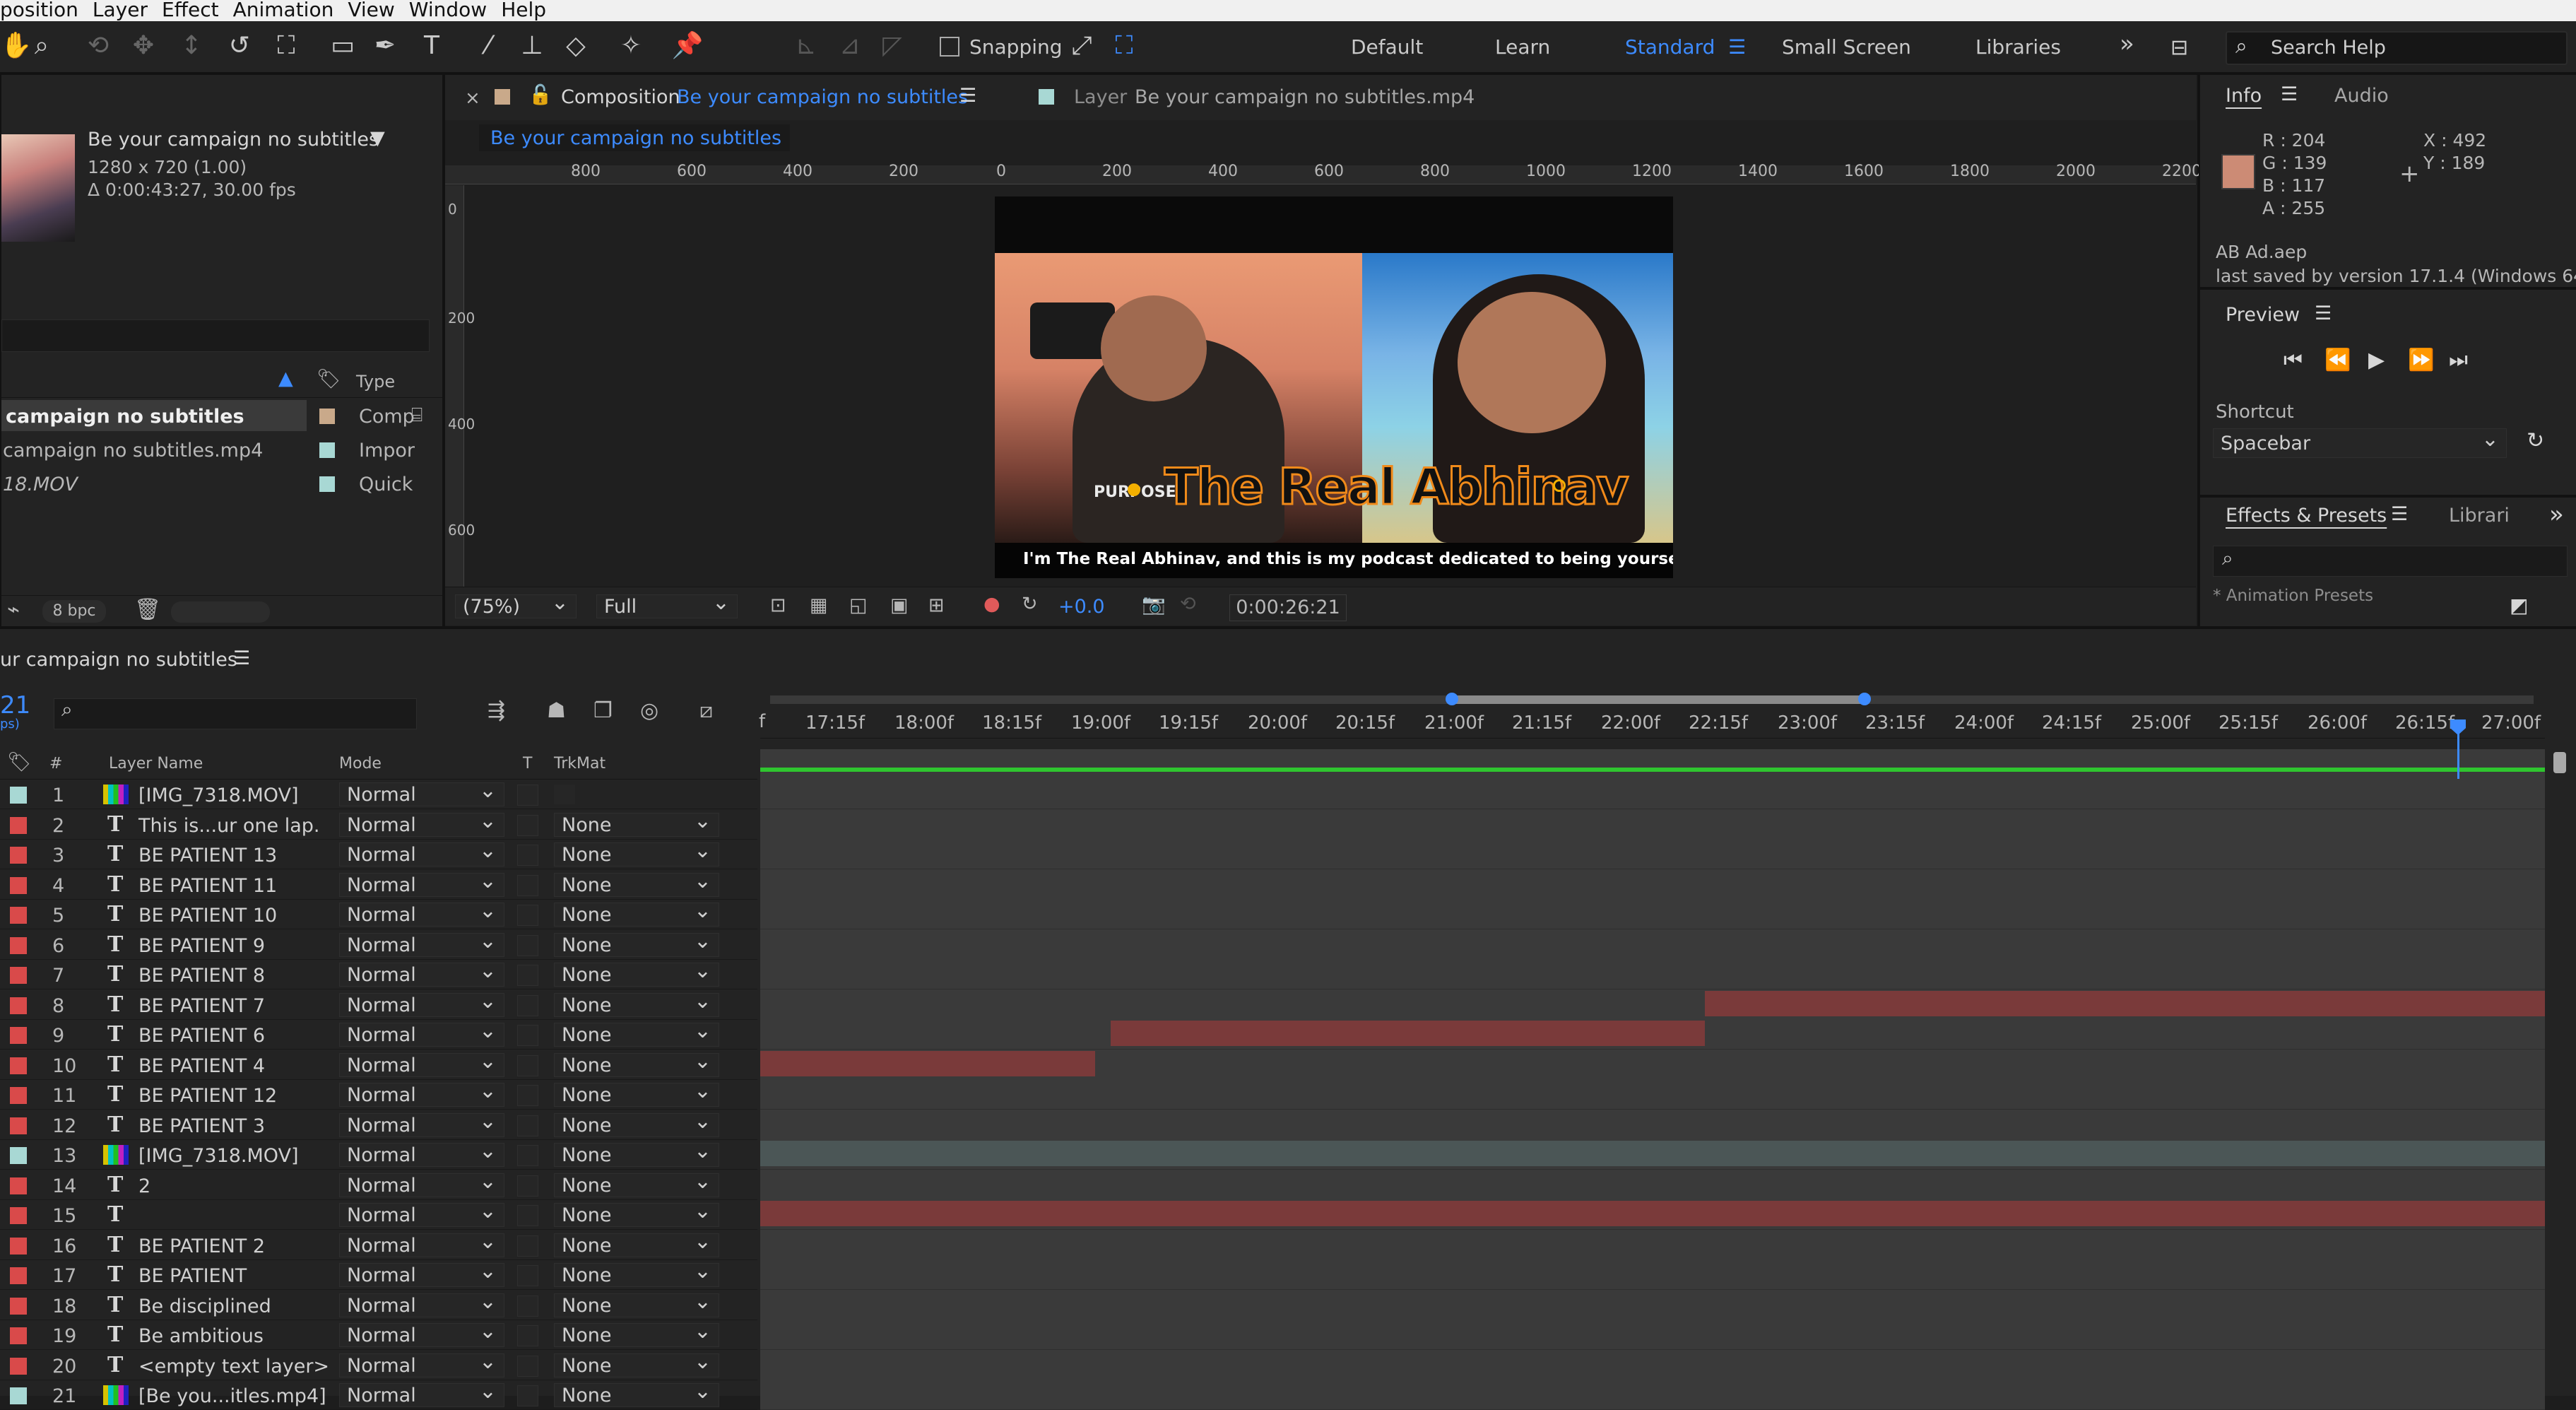 The height and width of the screenshot is (1410, 2576). Describe the element at coordinates (2421, 360) in the screenshot. I see `next-frame-icon: ⏩` at that location.